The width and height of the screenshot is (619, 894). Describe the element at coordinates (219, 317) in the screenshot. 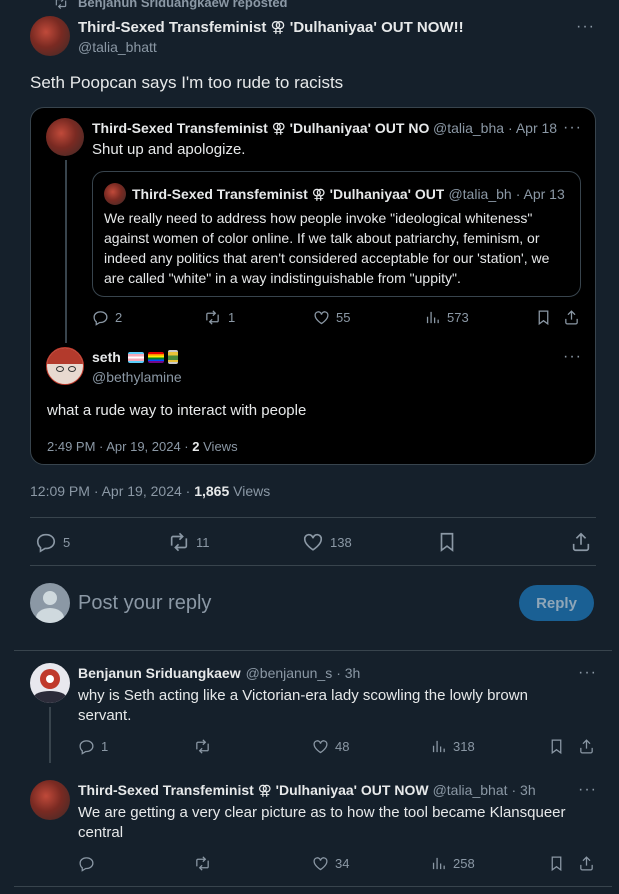

I see `quoted-repost-action: 1` at that location.